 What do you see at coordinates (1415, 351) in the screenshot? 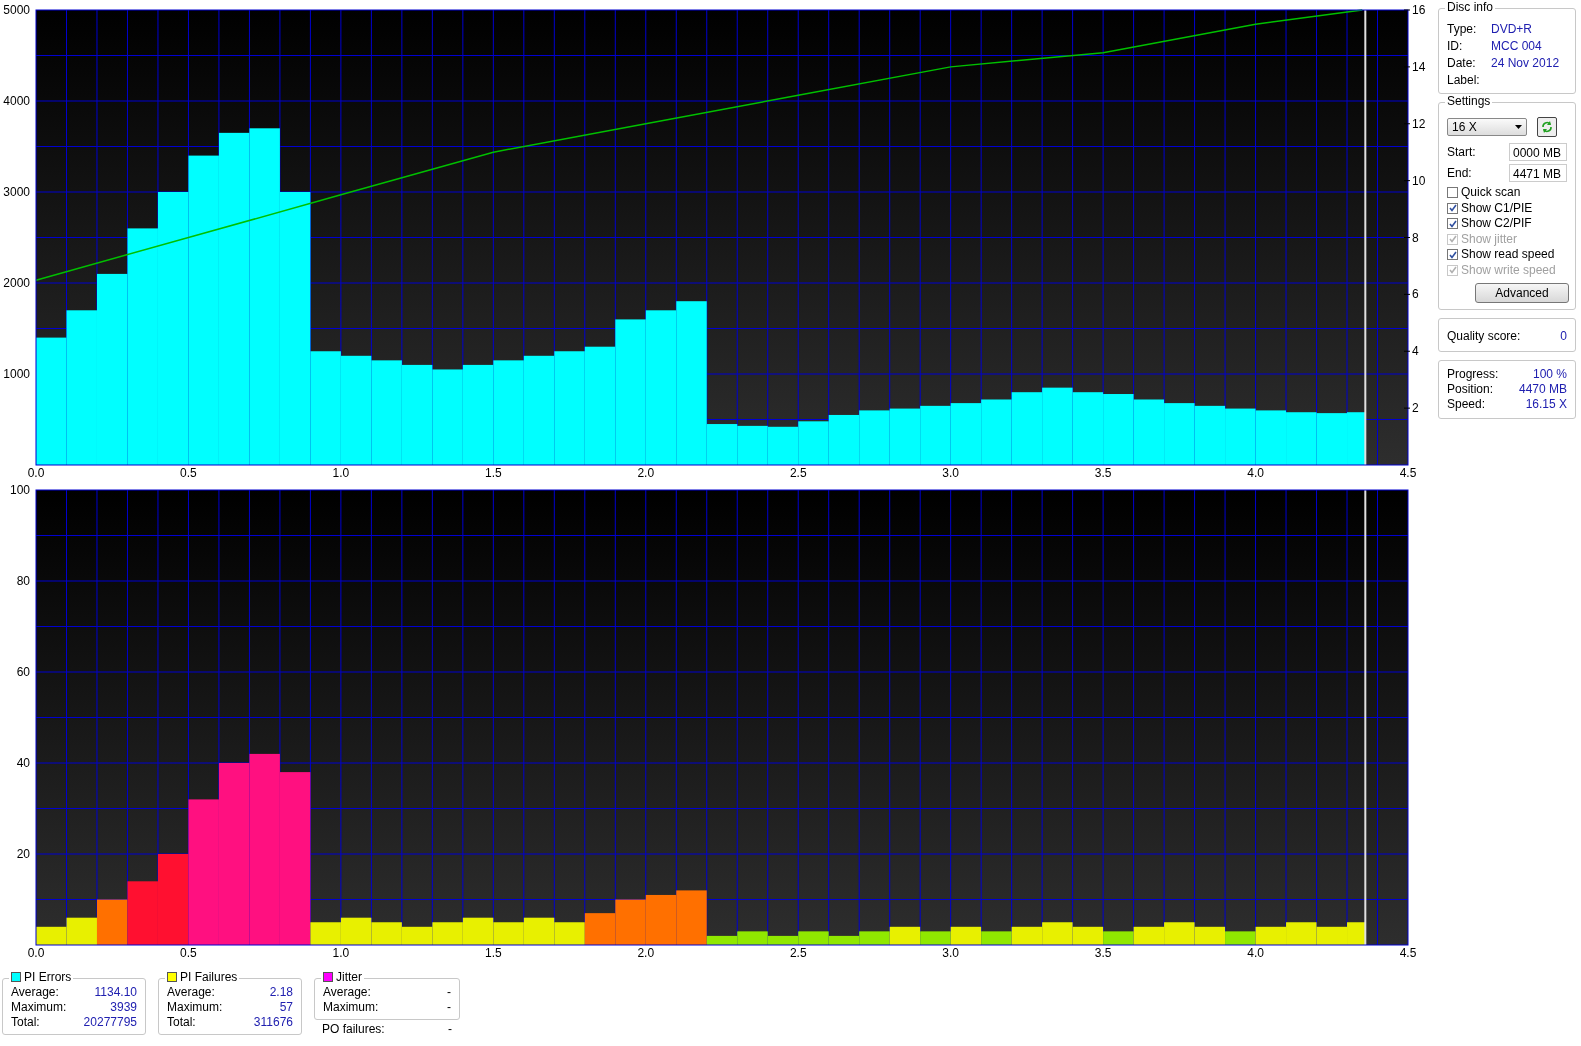
I see `speed-axis-label: 4` at bounding box center [1415, 351].